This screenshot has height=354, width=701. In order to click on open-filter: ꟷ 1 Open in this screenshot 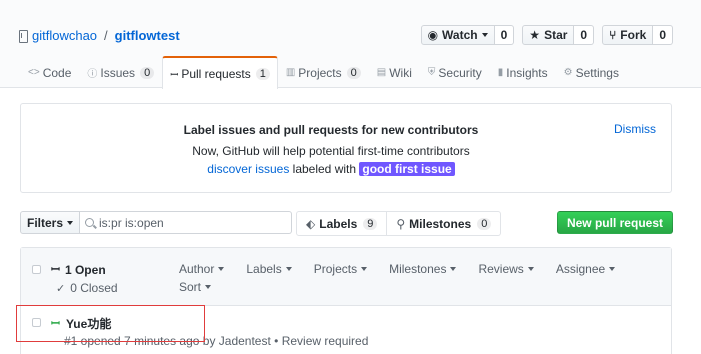, I will do `click(84, 269)`.